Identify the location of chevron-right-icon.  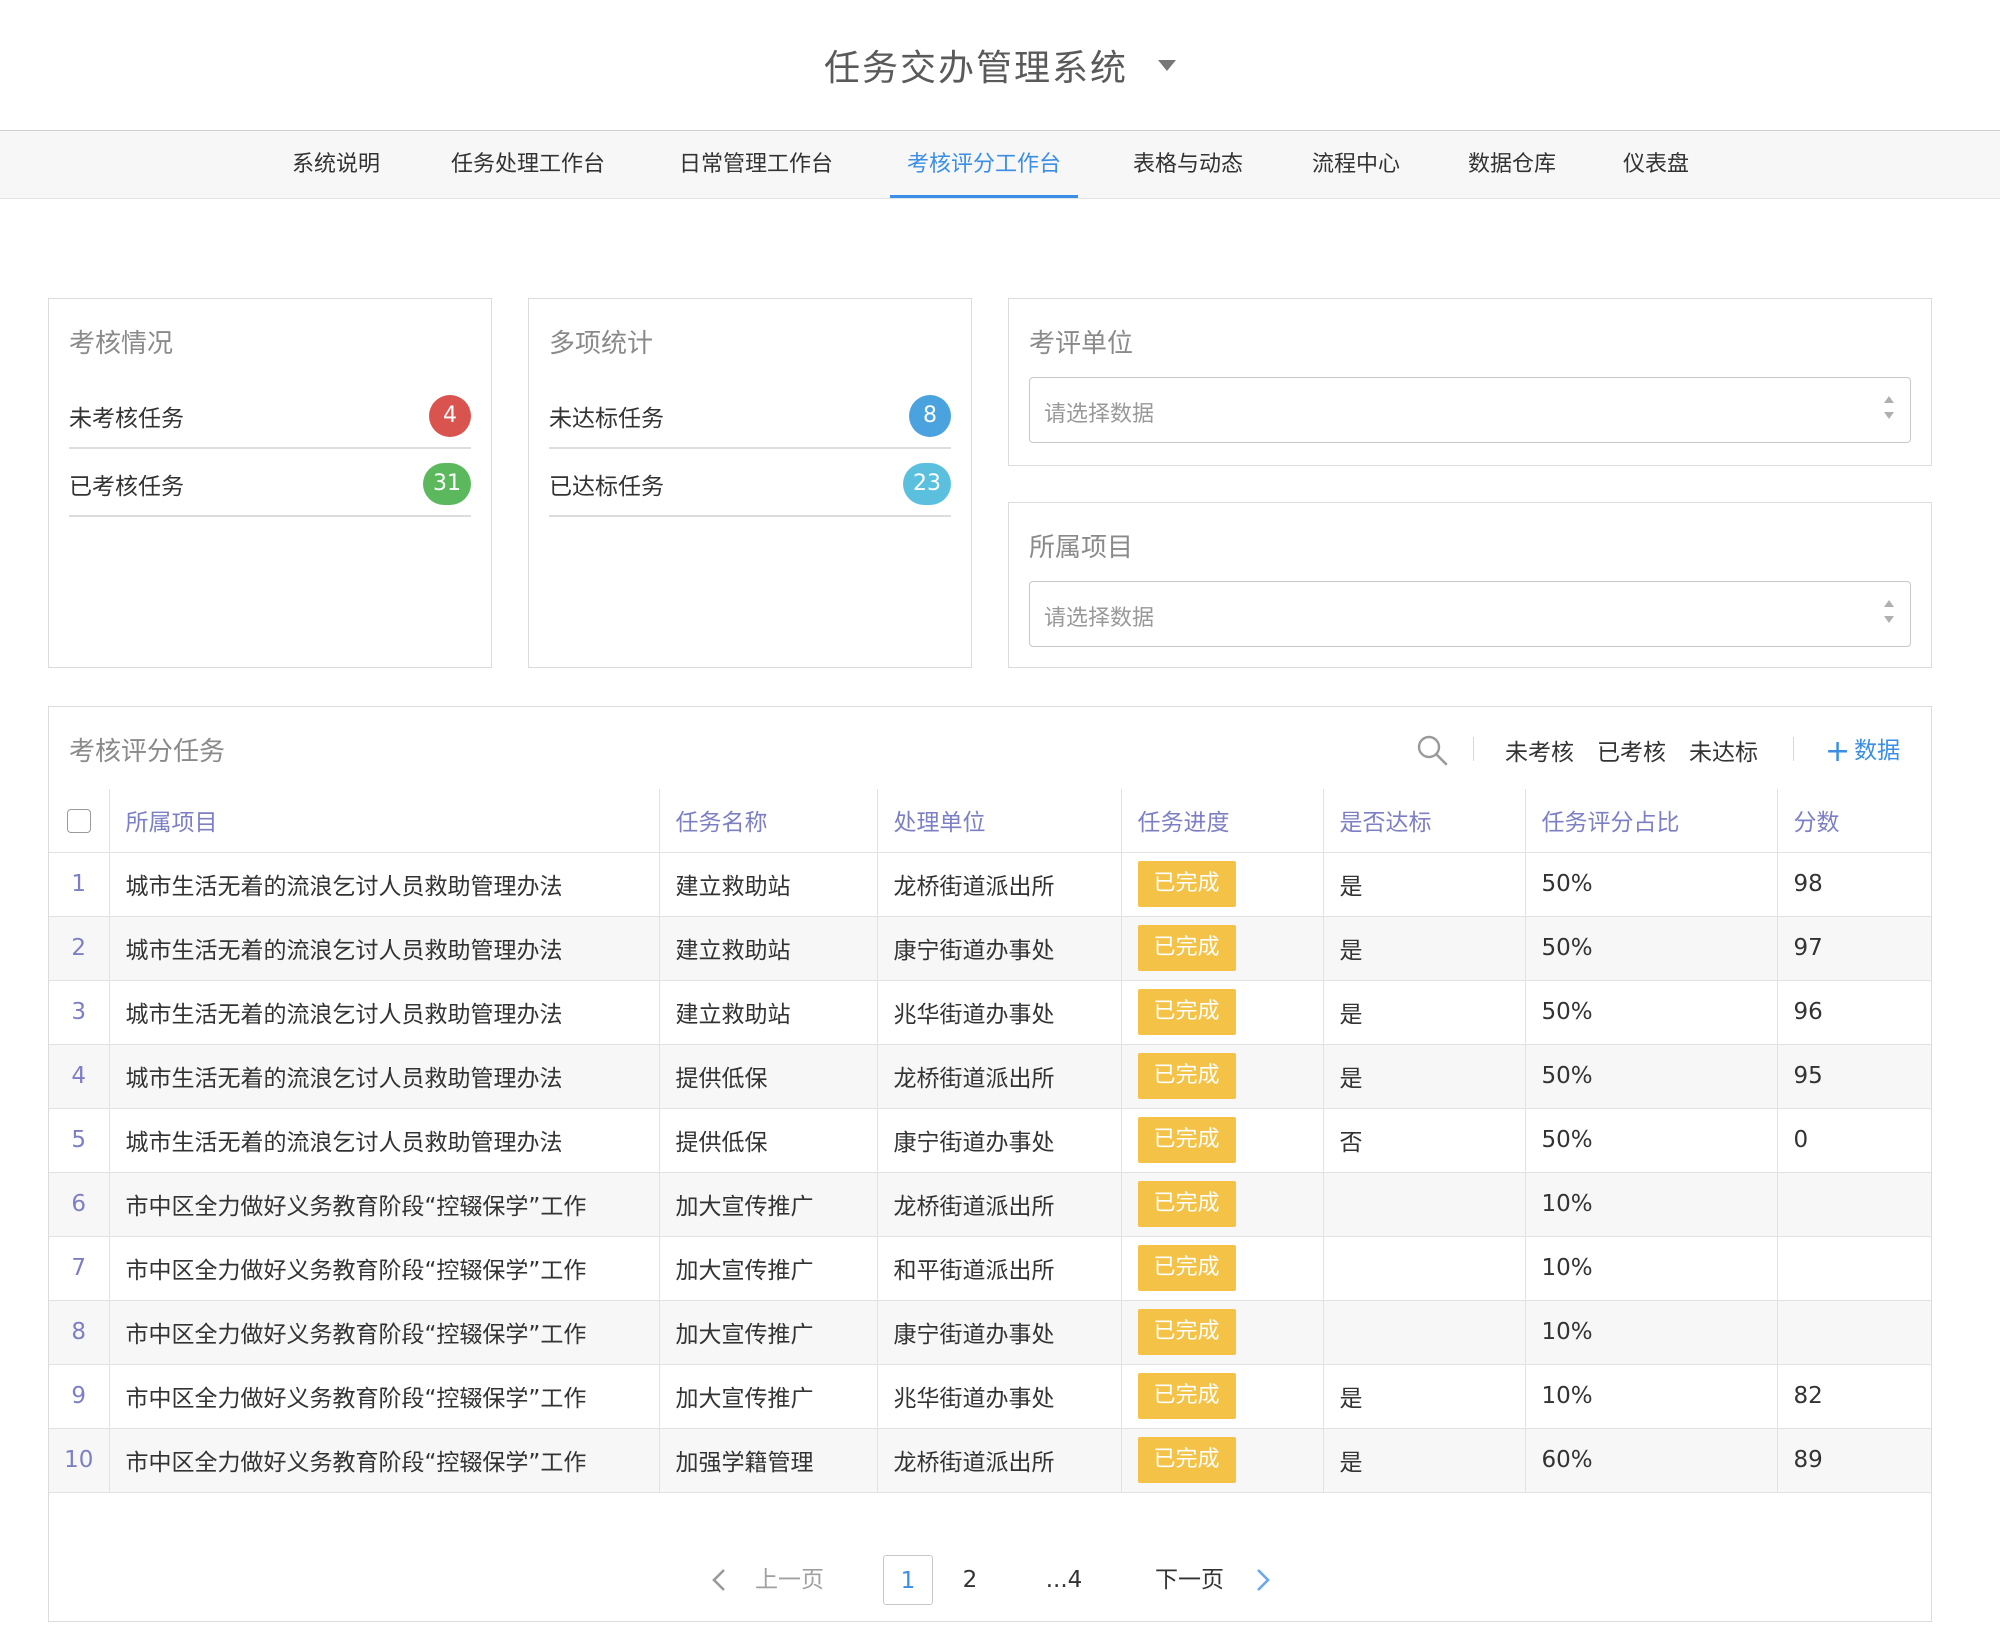
(1262, 1580).